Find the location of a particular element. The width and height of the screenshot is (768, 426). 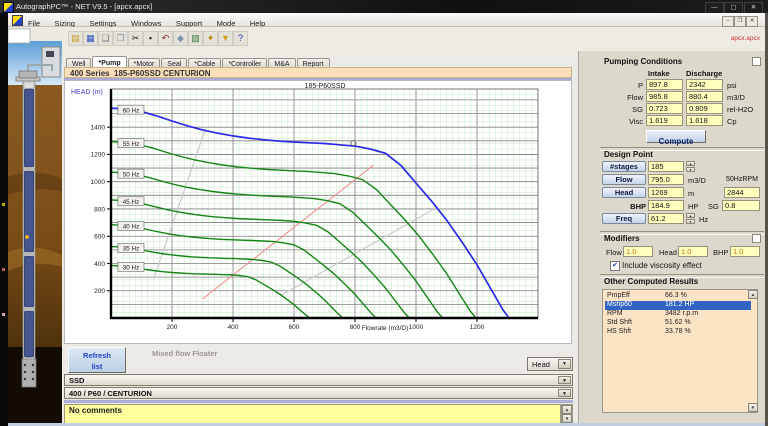

undo-icon: ↶ is located at coordinates (165, 38).